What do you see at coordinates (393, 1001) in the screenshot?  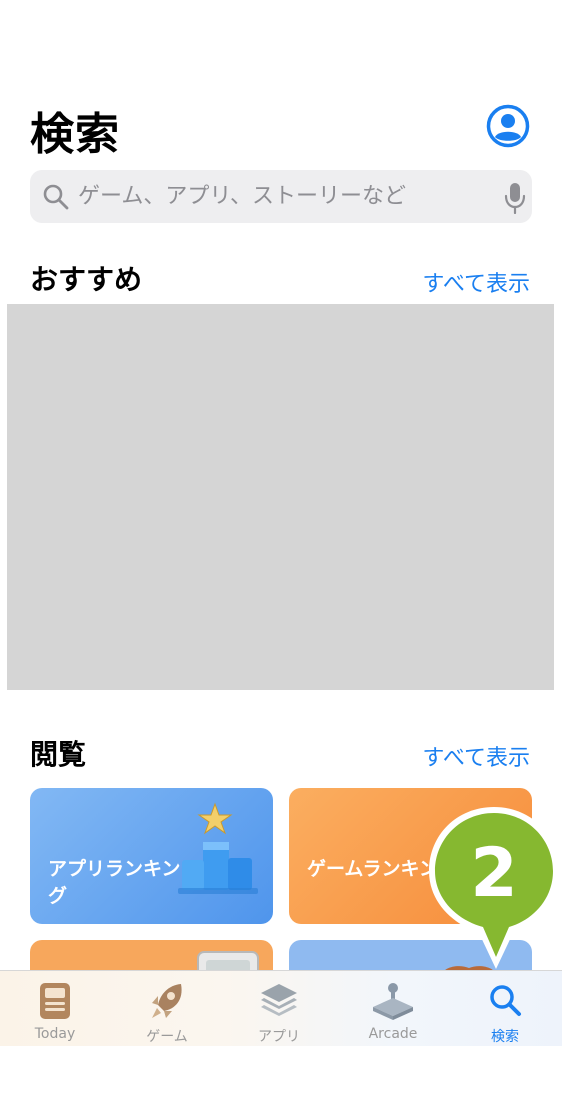 I see `joystick-icon` at bounding box center [393, 1001].